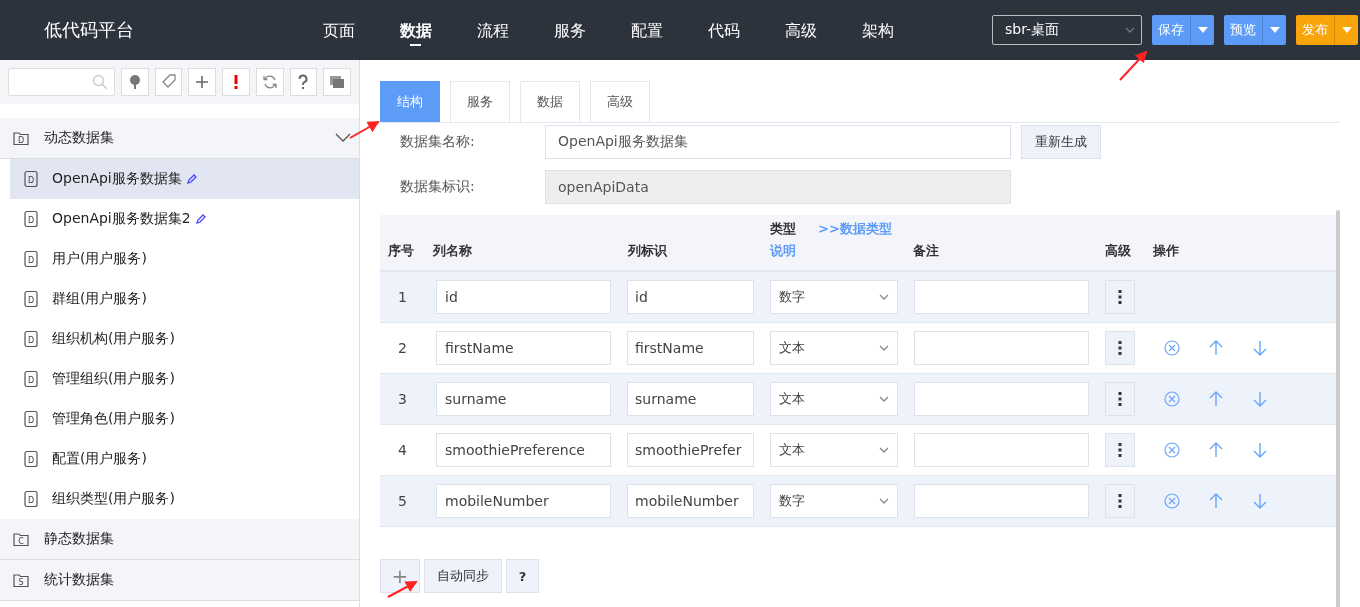  Describe the element at coordinates (184, 339) in the screenshot. I see `dataset-item: D 组织机构(用户服务)` at that location.